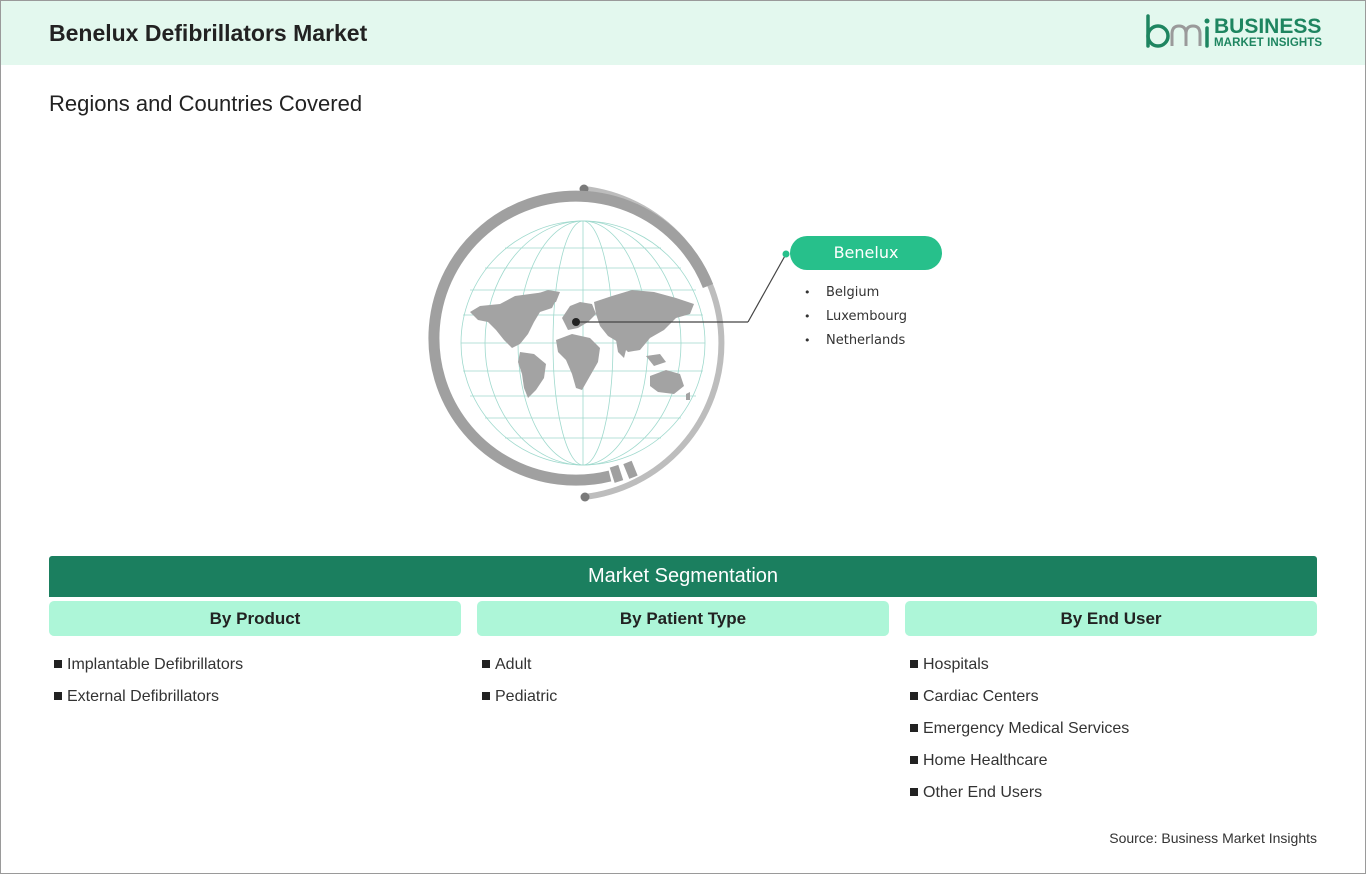 The width and height of the screenshot is (1366, 874). I want to click on segment-heading-product: By Product, so click(255, 618).